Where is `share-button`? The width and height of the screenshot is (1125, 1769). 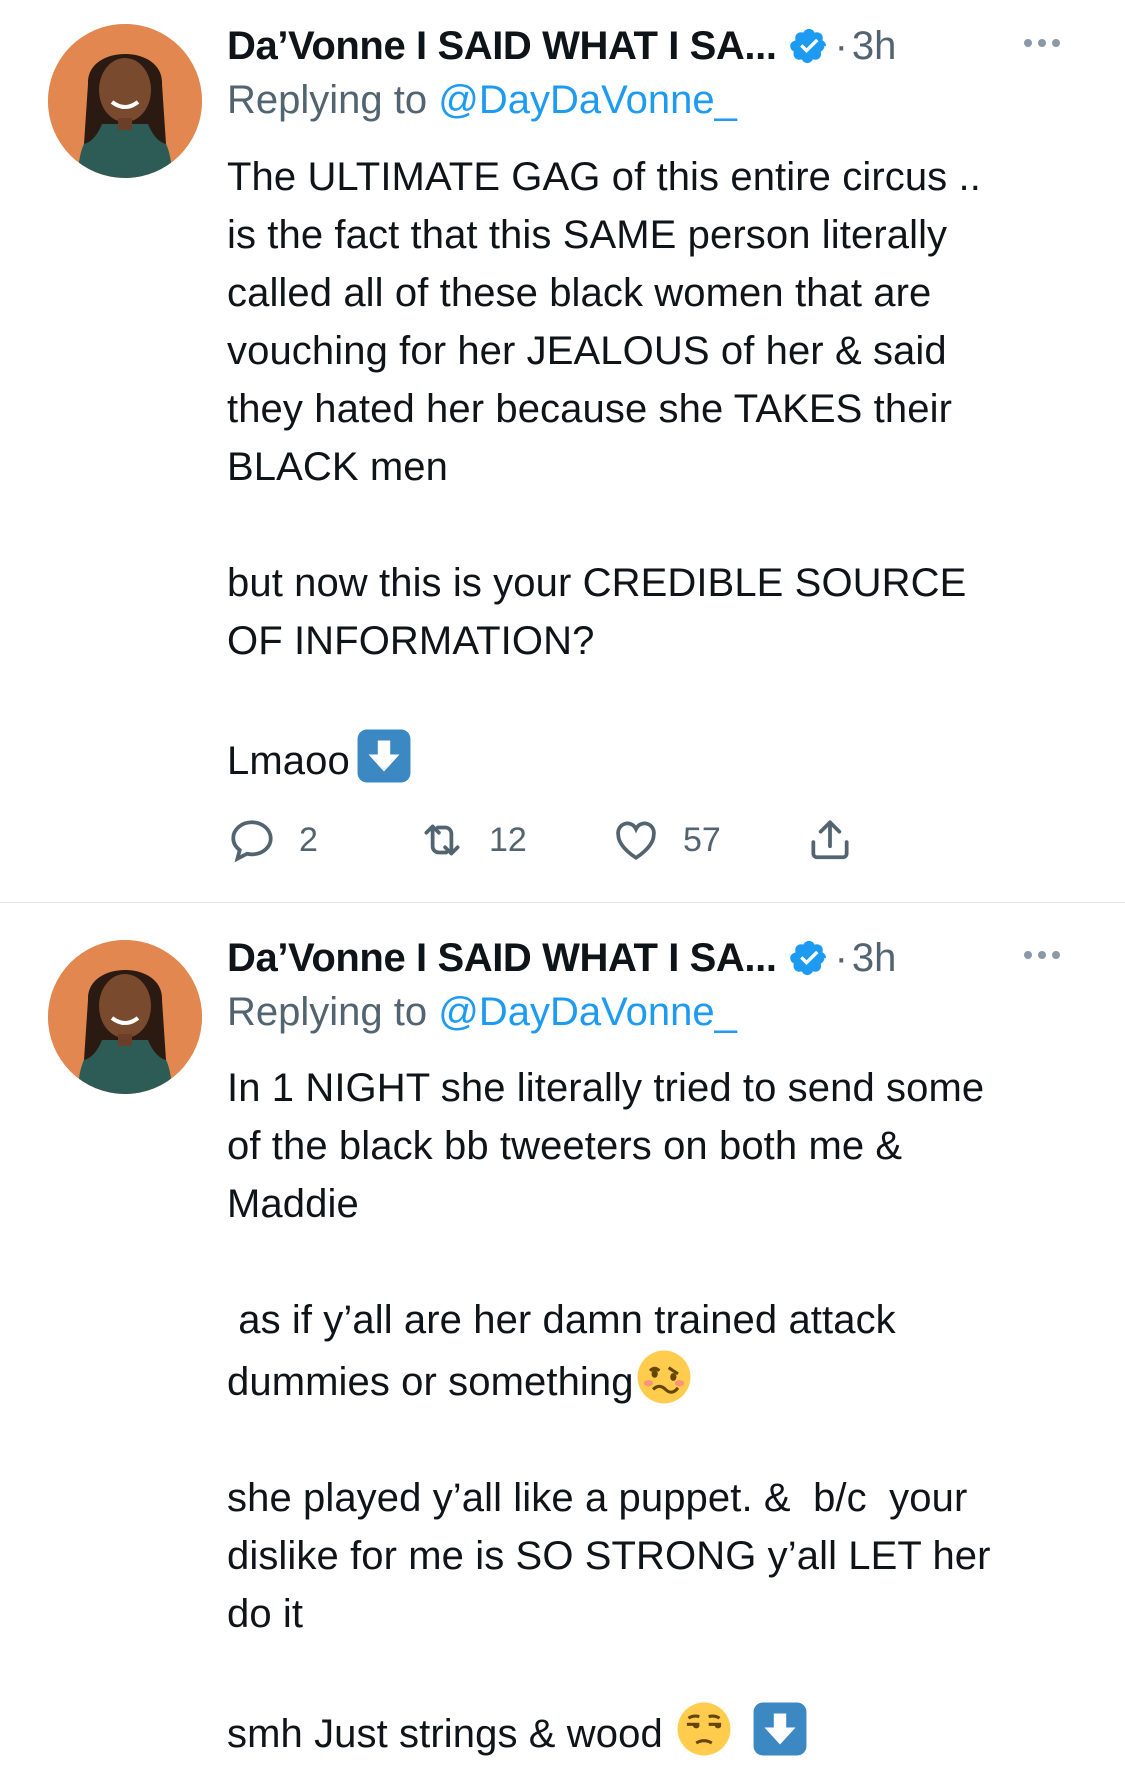 share-button is located at coordinates (830, 840).